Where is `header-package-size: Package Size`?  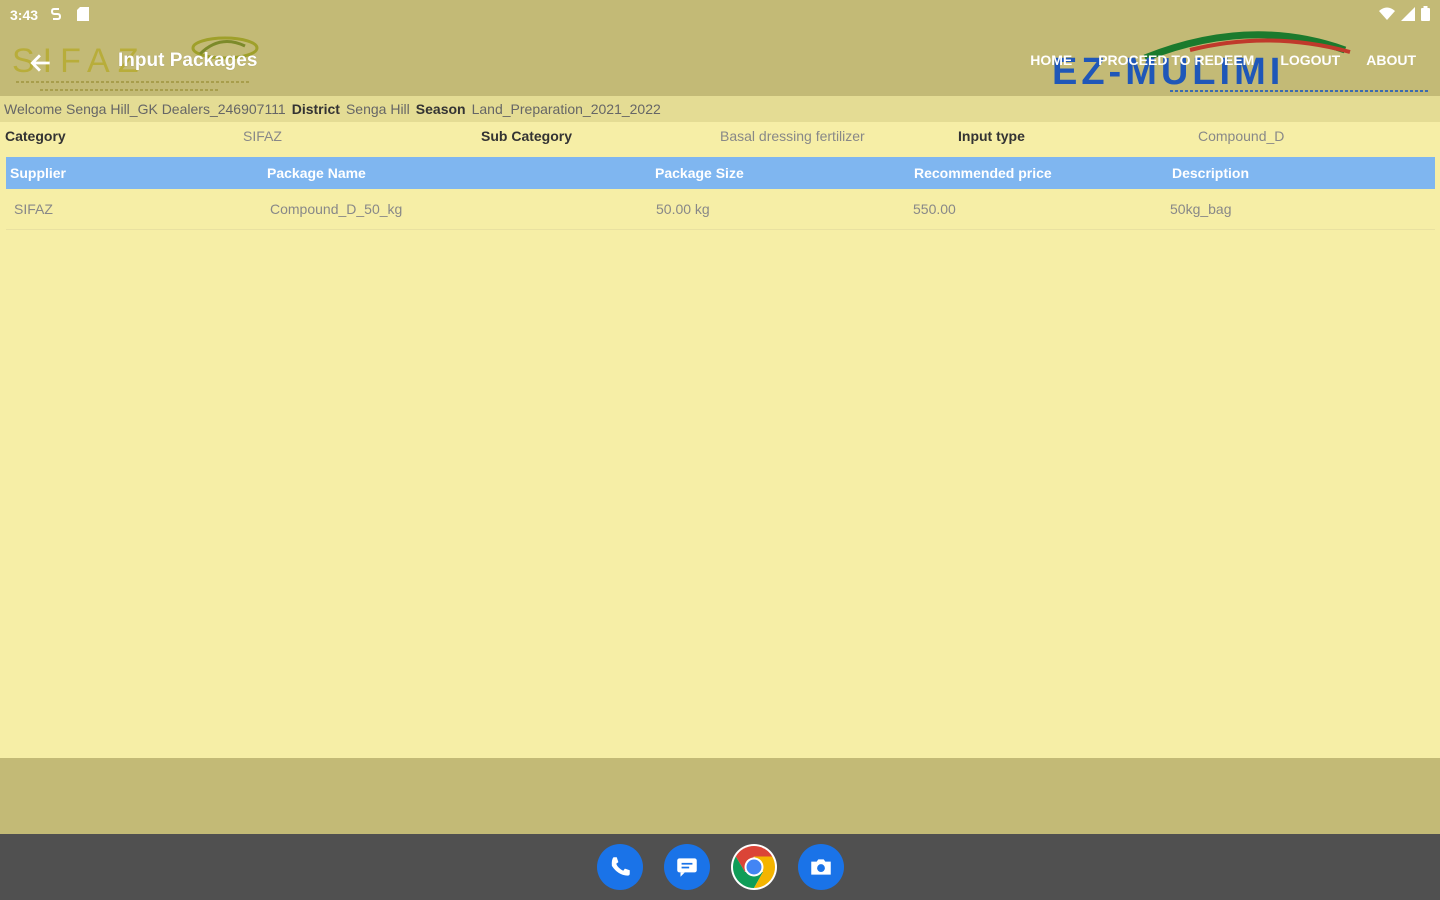 header-package-size: Package Size is located at coordinates (699, 173).